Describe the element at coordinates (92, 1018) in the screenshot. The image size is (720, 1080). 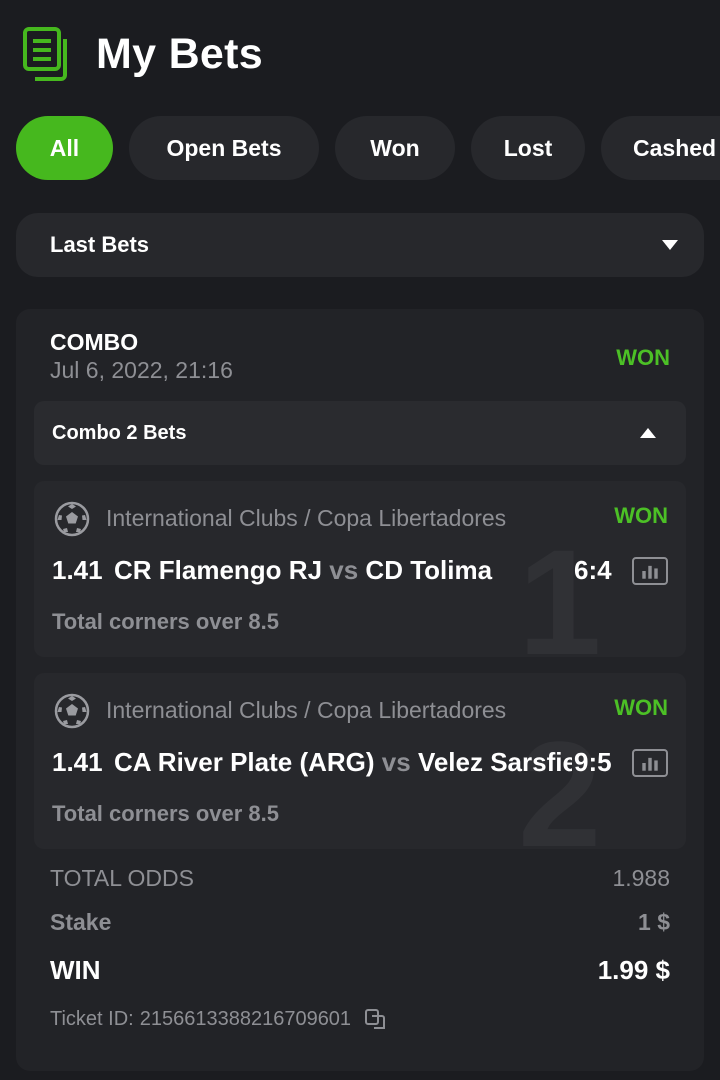
I see `ticket-id-label: Ticket ID:` at that location.